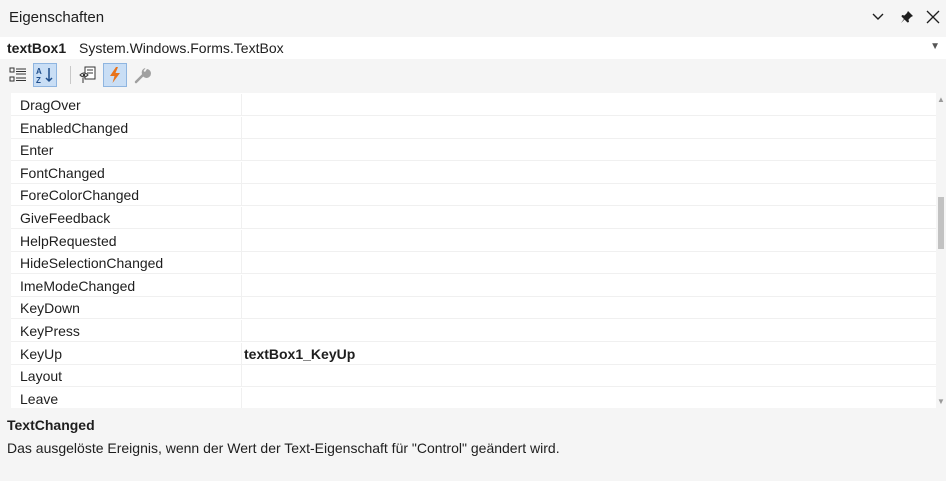 Image resolution: width=946 pixels, height=481 pixels. I want to click on property-pages-icon, so click(142, 75).